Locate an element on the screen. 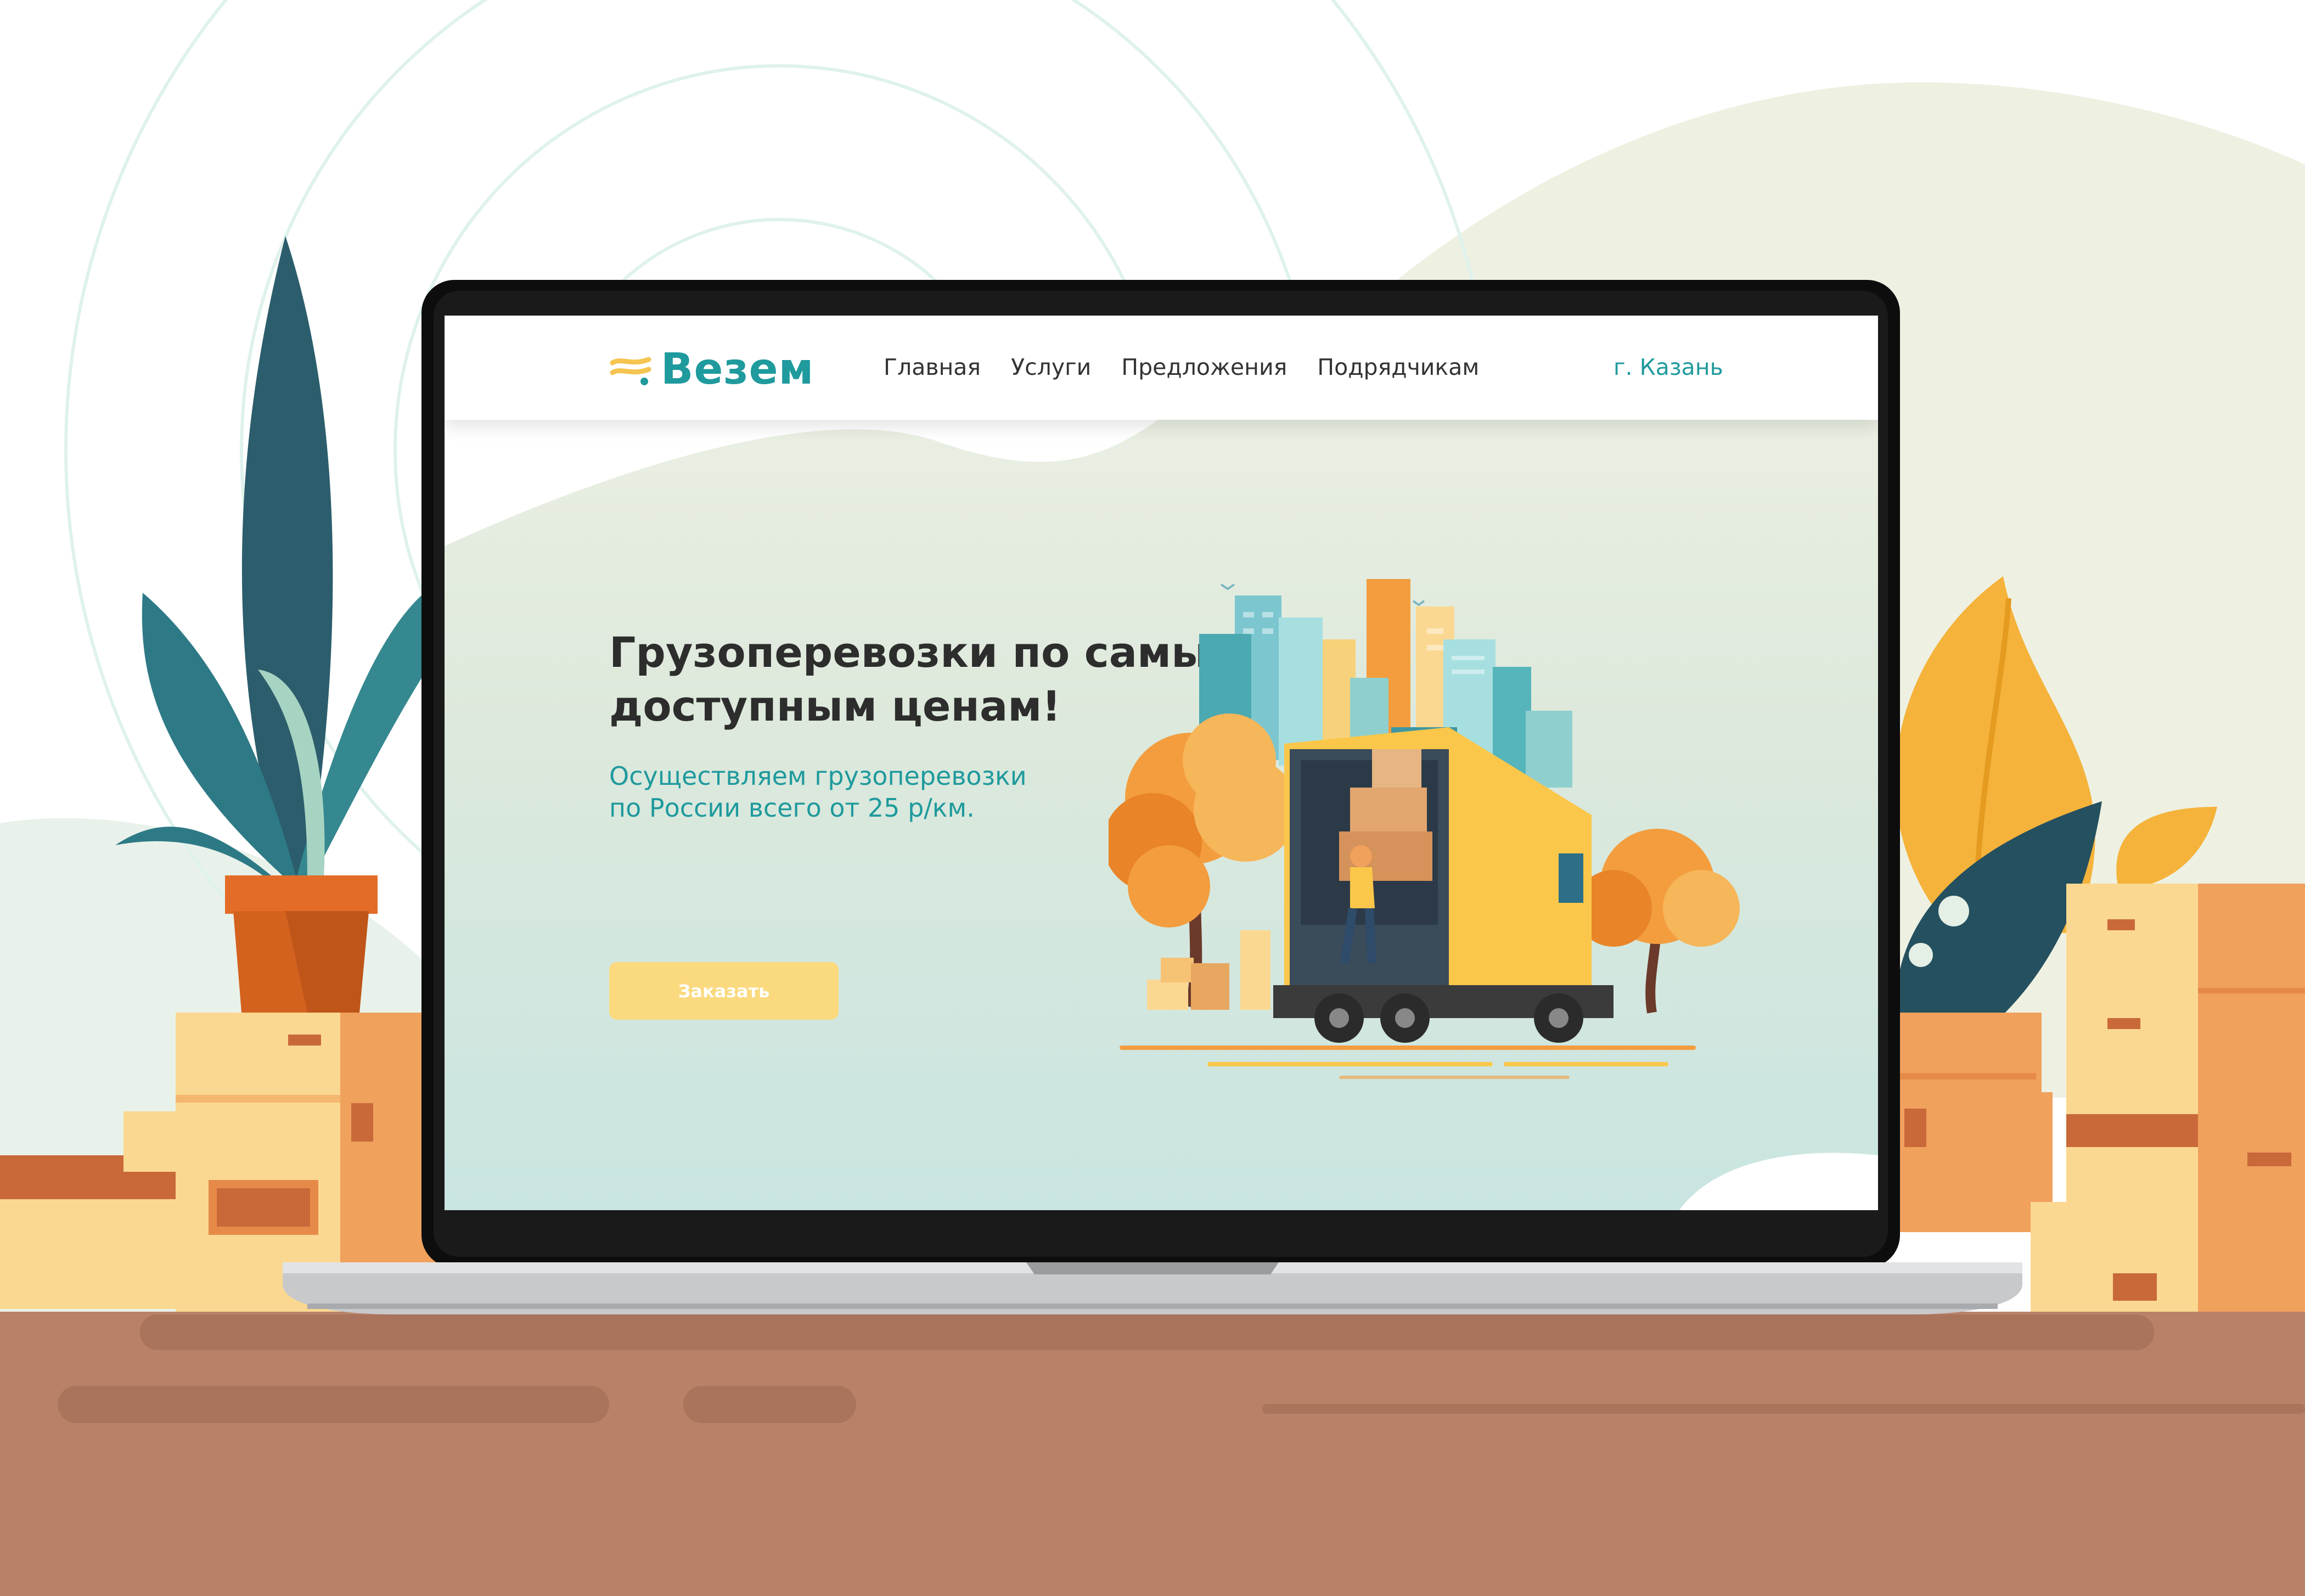 Image resolution: width=2305 pixels, height=1596 pixels. main-nav: Главная Услуги Предложения Подрядчикам is located at coordinates (1181, 367).